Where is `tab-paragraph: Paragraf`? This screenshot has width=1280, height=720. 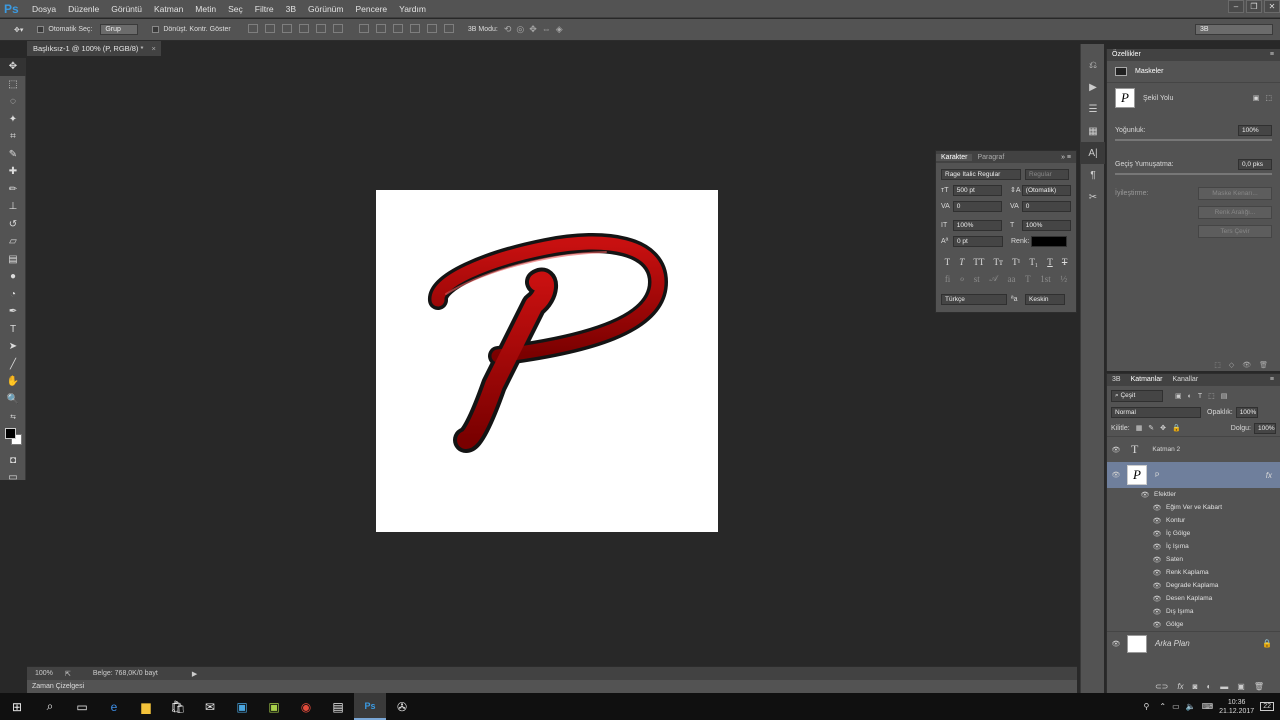
tab-paragraph: Paragraf is located at coordinates (990, 157).